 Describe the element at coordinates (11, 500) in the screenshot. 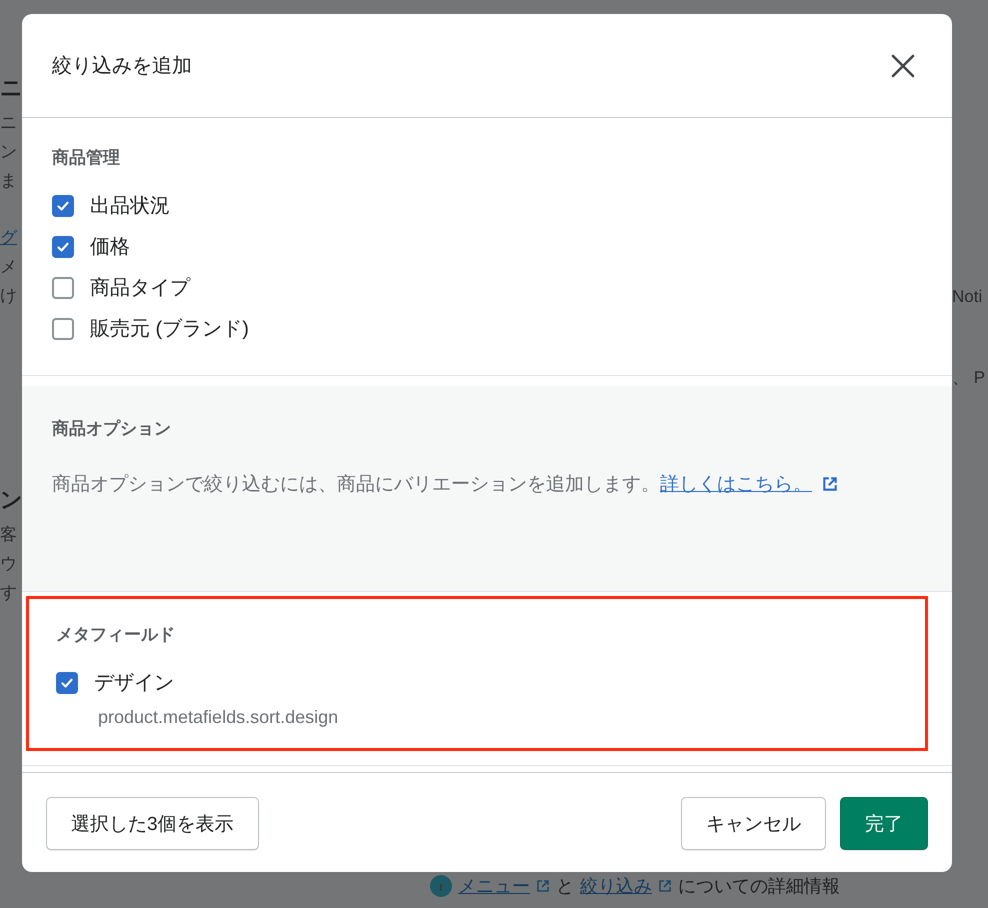

I see `page-heading: ン` at that location.